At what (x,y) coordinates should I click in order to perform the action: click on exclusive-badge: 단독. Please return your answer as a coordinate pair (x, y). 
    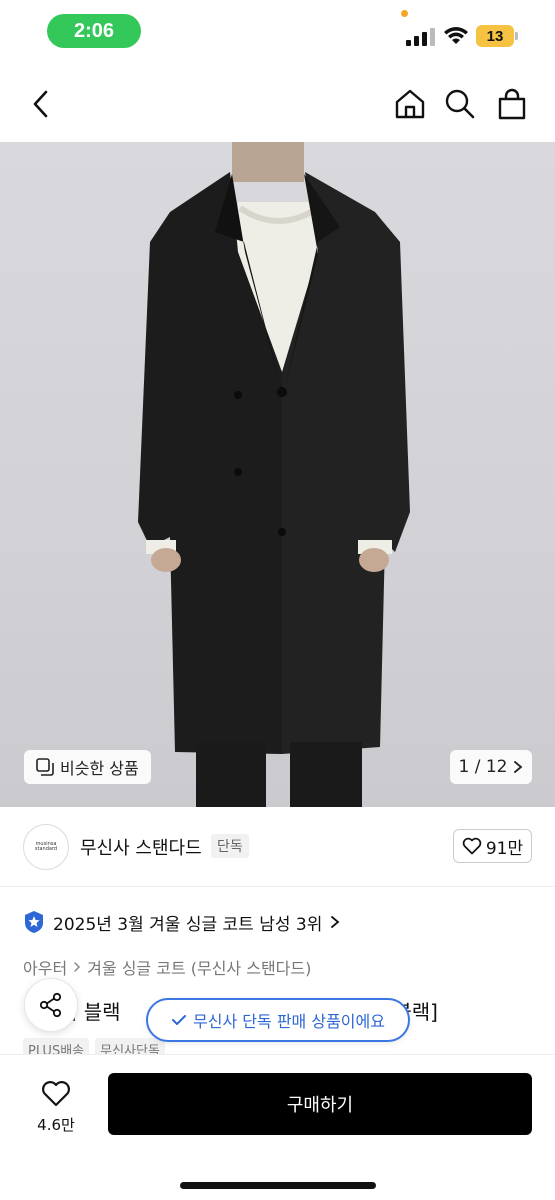
    Looking at the image, I should click on (230, 846).